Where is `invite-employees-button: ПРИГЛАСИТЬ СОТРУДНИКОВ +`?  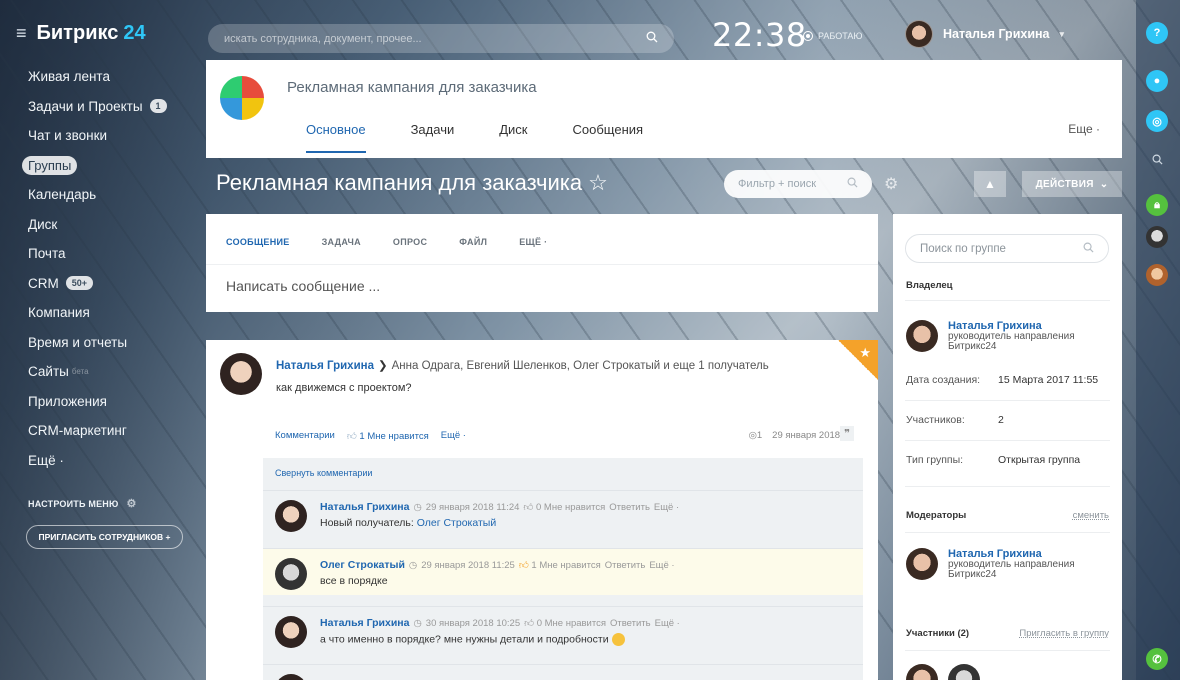
invite-employees-button: ПРИГЛАСИТЬ СОТРУДНИКОВ + is located at coordinates (104, 537).